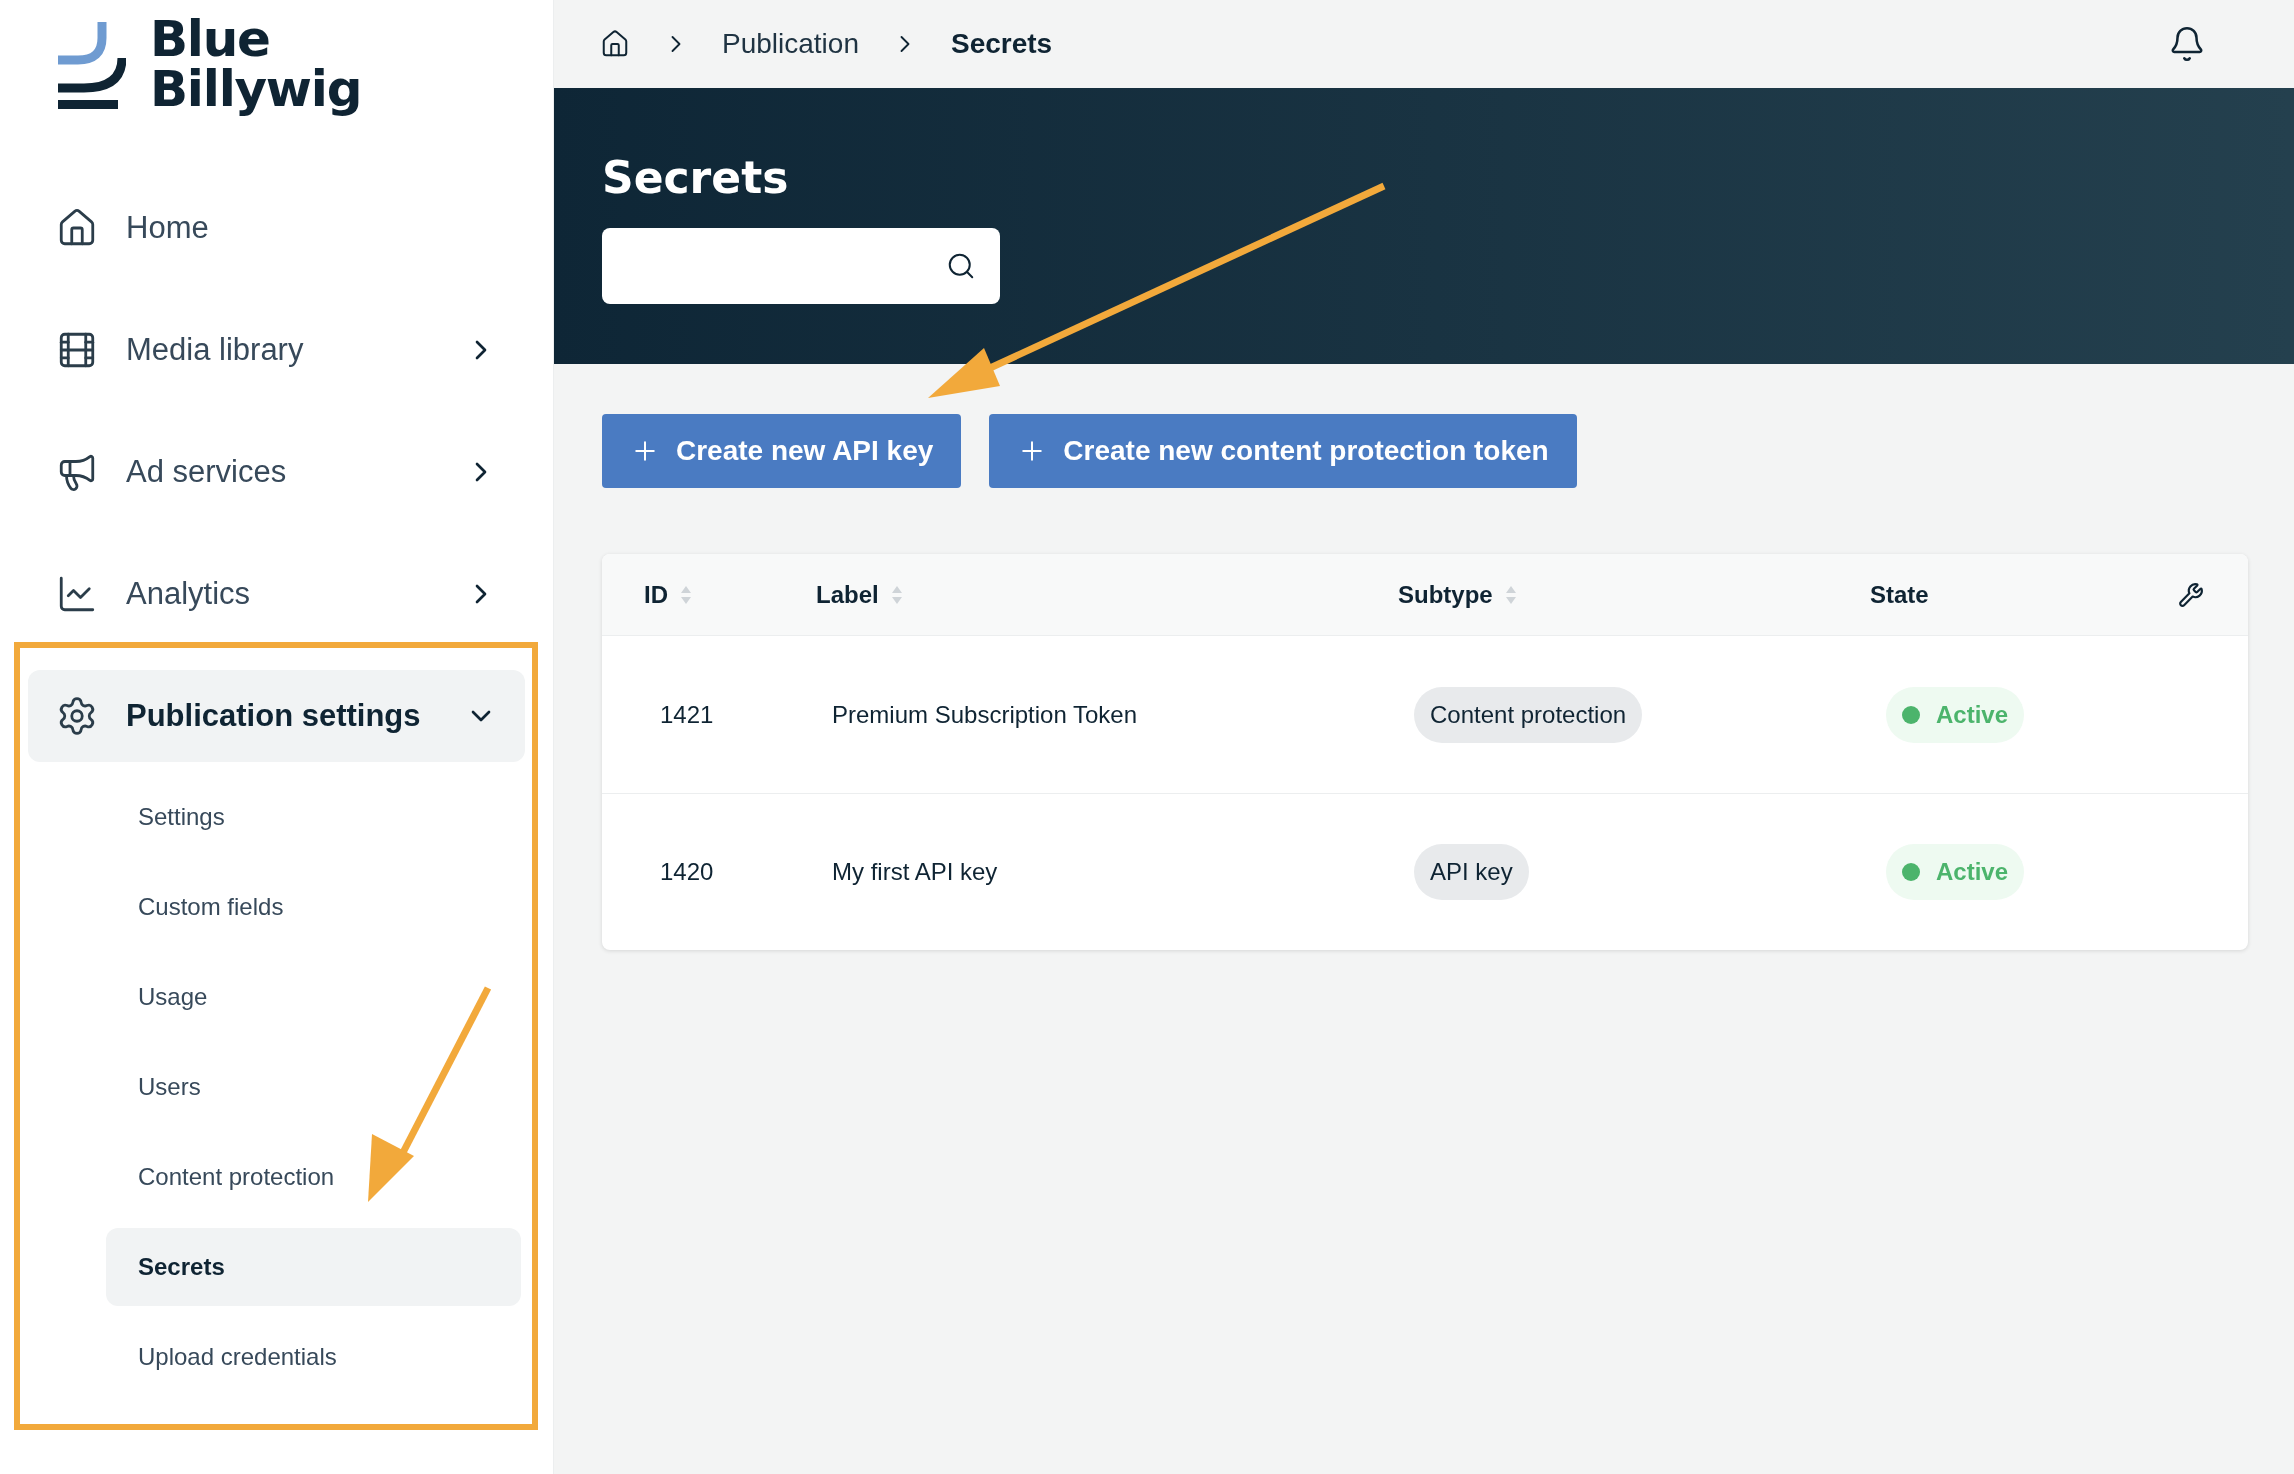  I want to click on nav-item: Analytics, so click(276, 594).